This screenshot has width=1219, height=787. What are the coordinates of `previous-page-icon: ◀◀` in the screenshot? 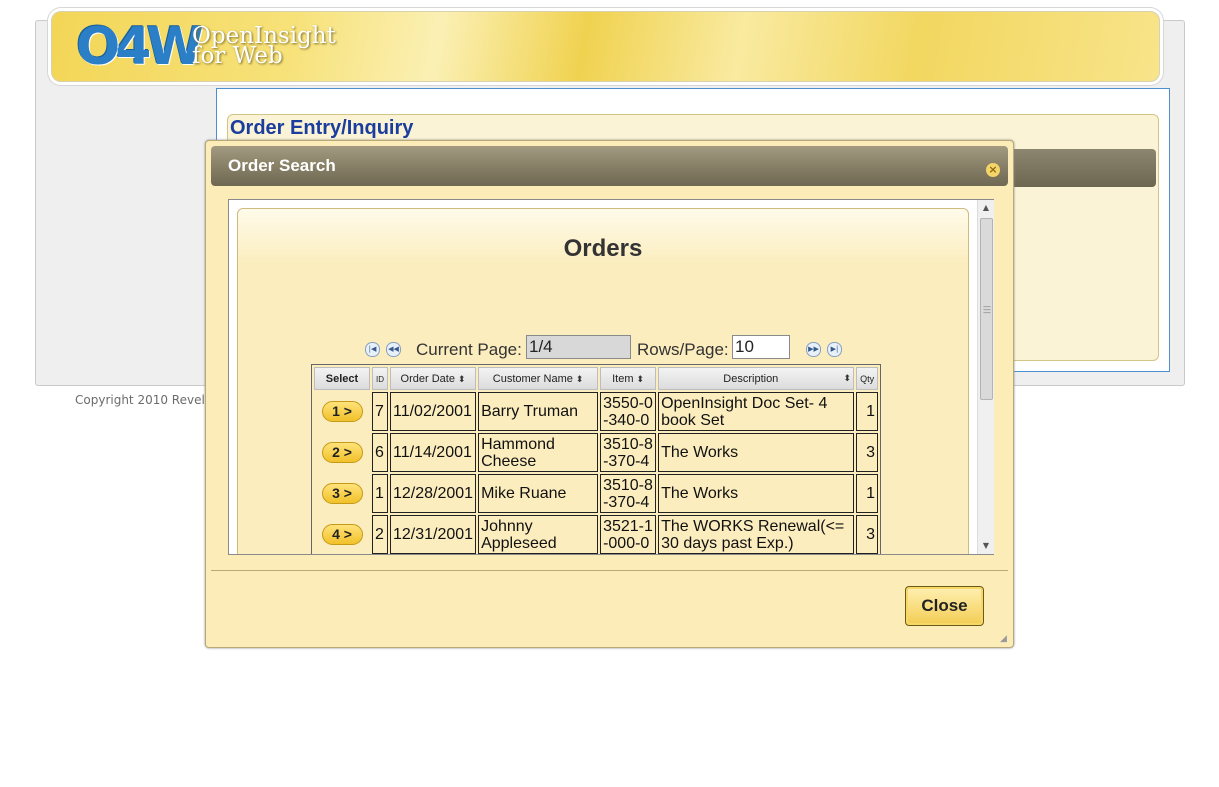 It's located at (393, 349).